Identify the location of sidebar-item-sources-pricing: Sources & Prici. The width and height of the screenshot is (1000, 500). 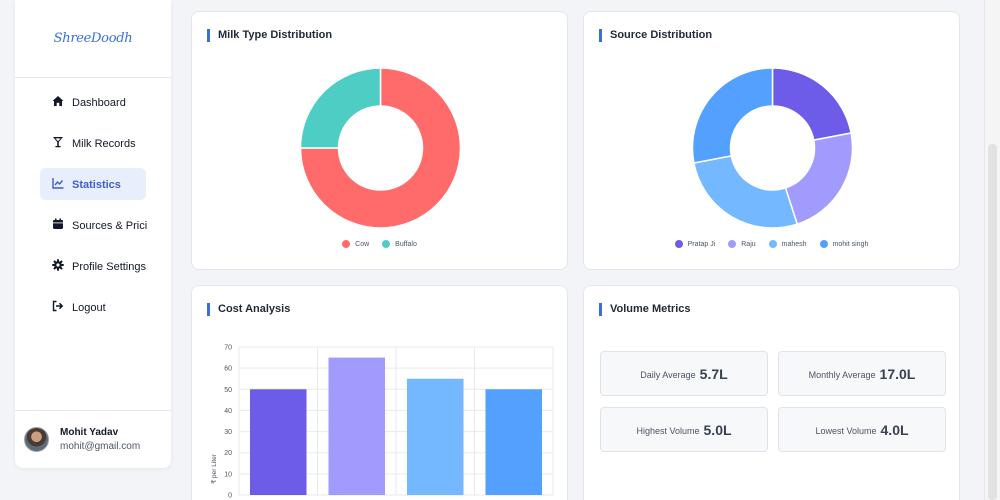
(93, 225).